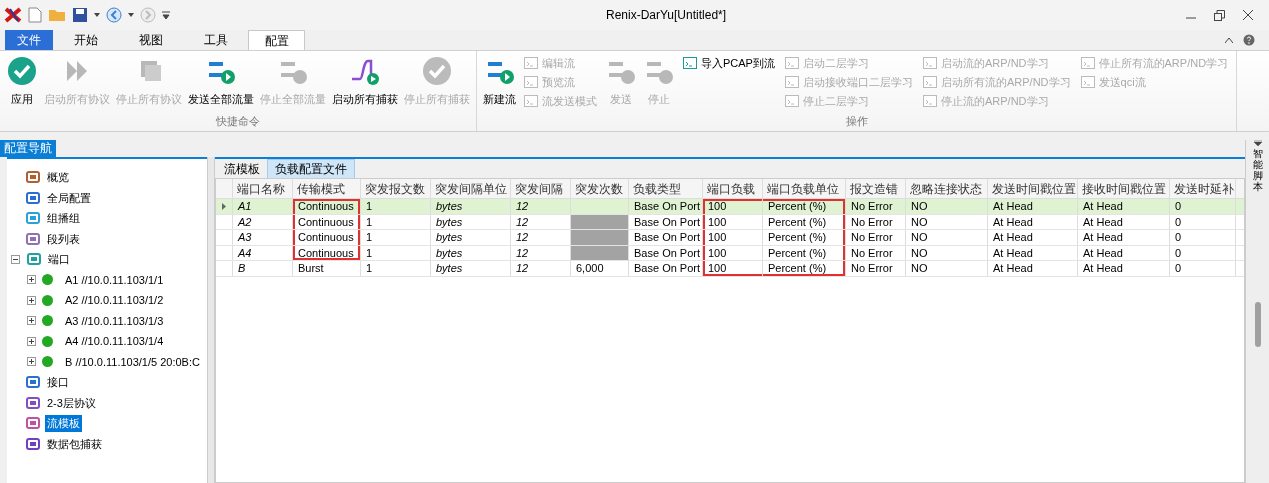  I want to click on nav-item: A4 //10.0.11.103/1/4, so click(114, 341).